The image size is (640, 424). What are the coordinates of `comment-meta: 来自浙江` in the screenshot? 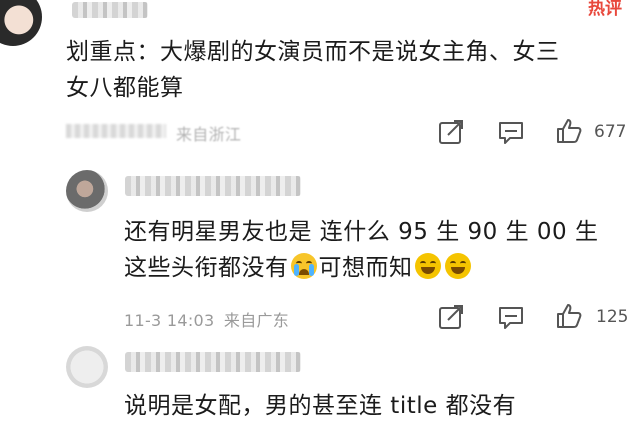 It's located at (176, 132).